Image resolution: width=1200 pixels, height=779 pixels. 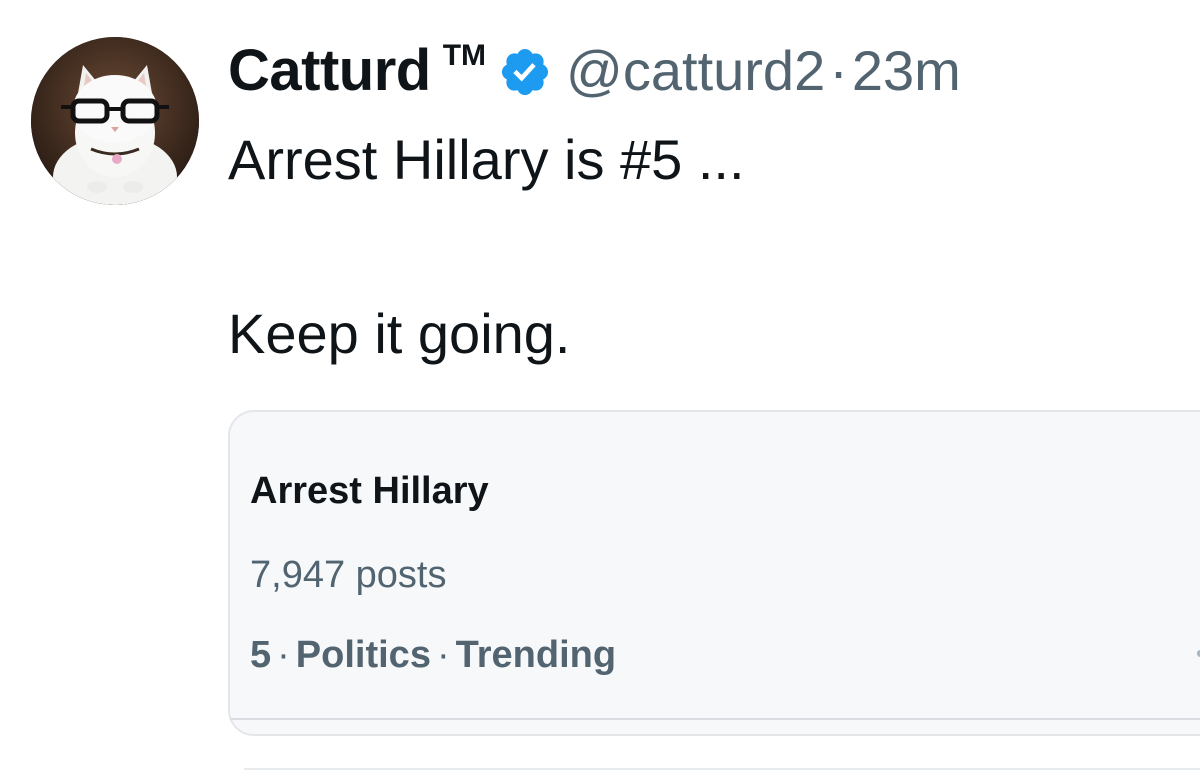 I want to click on trend-status: Trending, so click(x=536, y=655).